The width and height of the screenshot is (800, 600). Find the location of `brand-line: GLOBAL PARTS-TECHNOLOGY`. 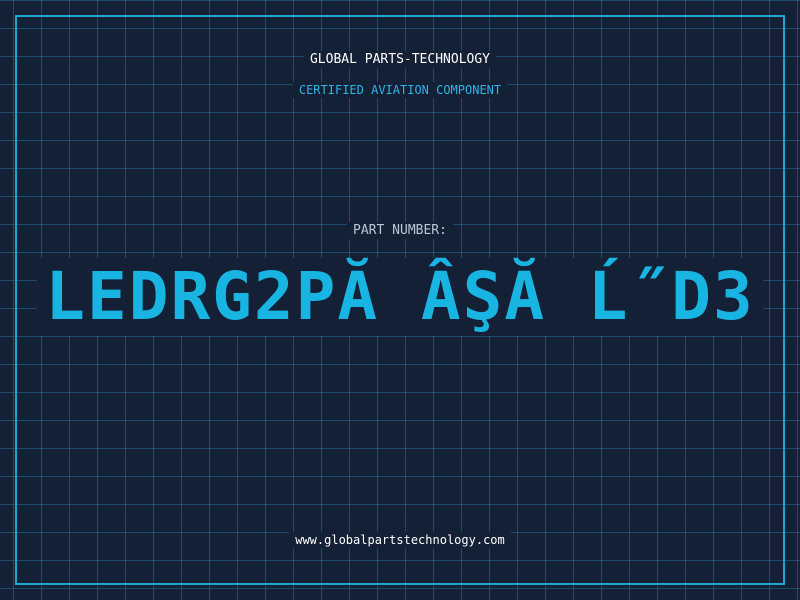

brand-line: GLOBAL PARTS-TECHNOLOGY is located at coordinates (400, 59).